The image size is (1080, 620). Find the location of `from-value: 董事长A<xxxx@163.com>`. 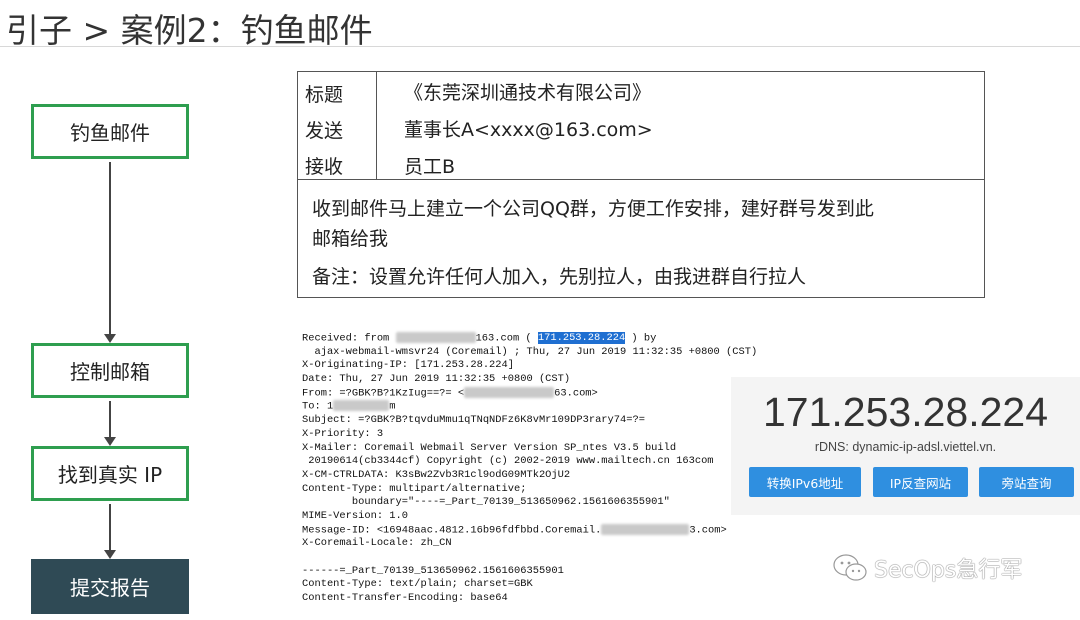

from-value: 董事长A<xxxx@163.com> is located at coordinates (528, 130).